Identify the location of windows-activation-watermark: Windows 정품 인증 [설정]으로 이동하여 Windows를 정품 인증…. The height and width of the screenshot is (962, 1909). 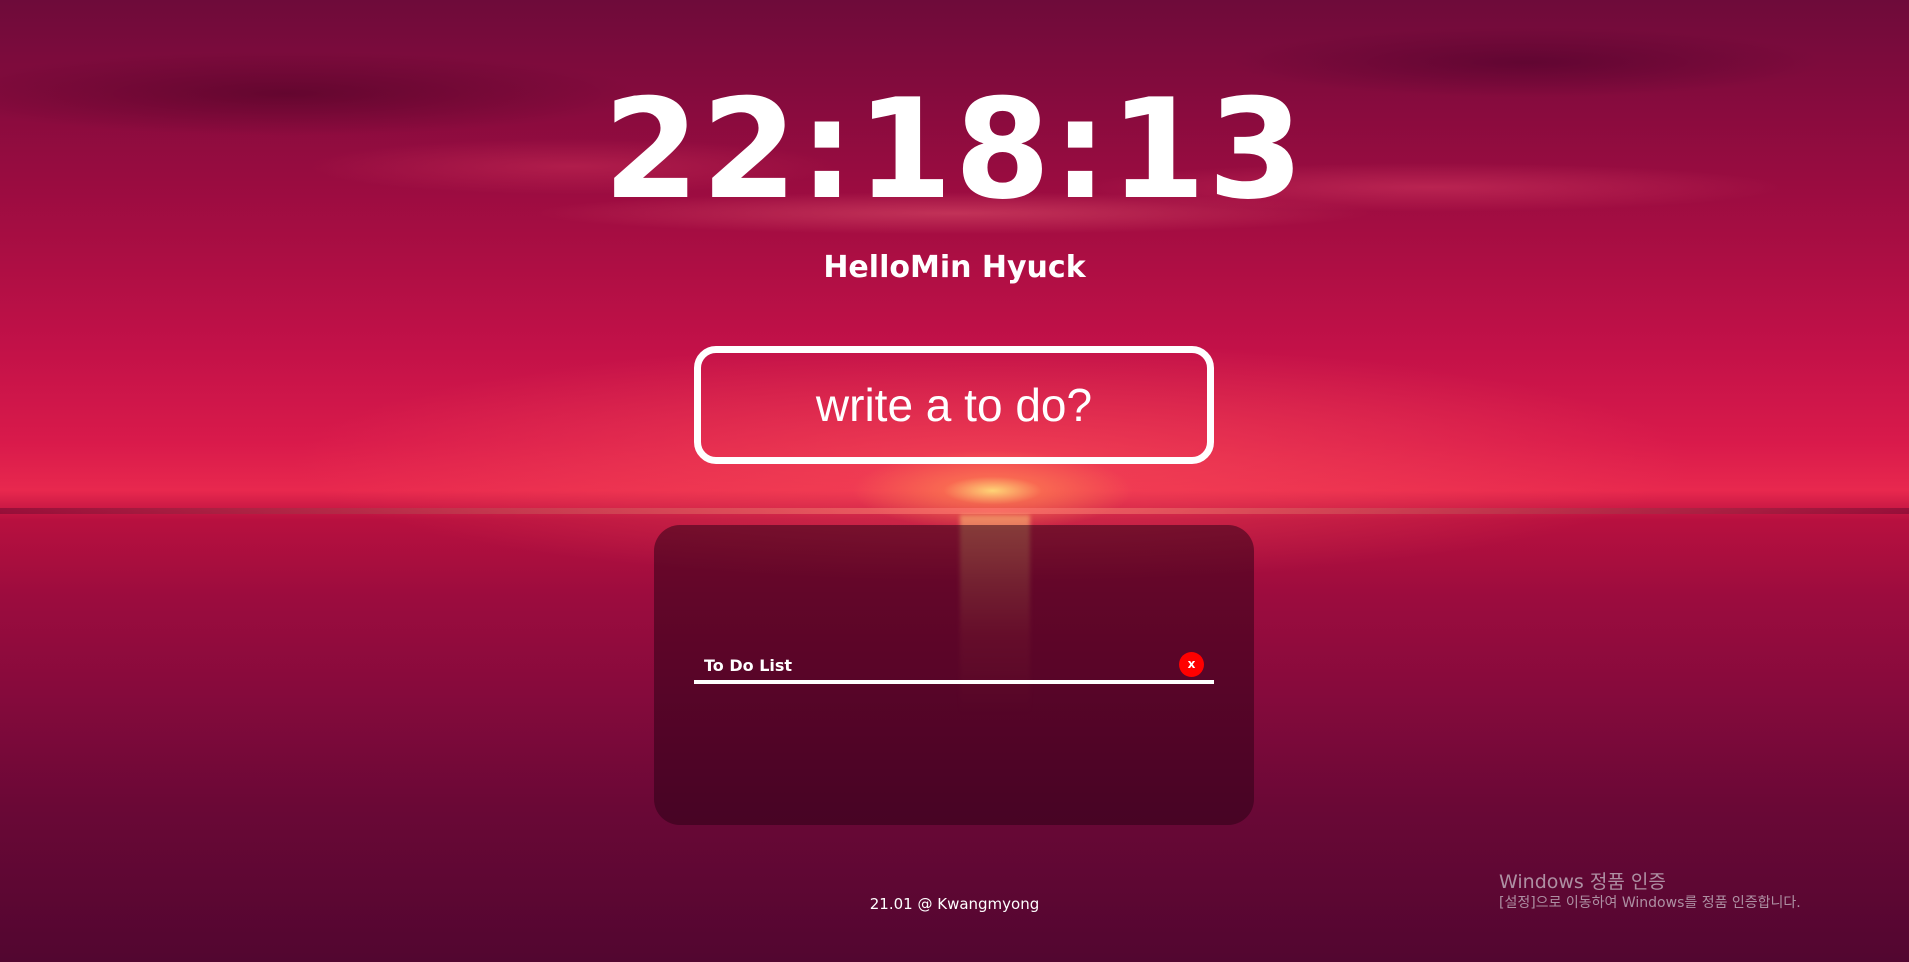
(1699, 891).